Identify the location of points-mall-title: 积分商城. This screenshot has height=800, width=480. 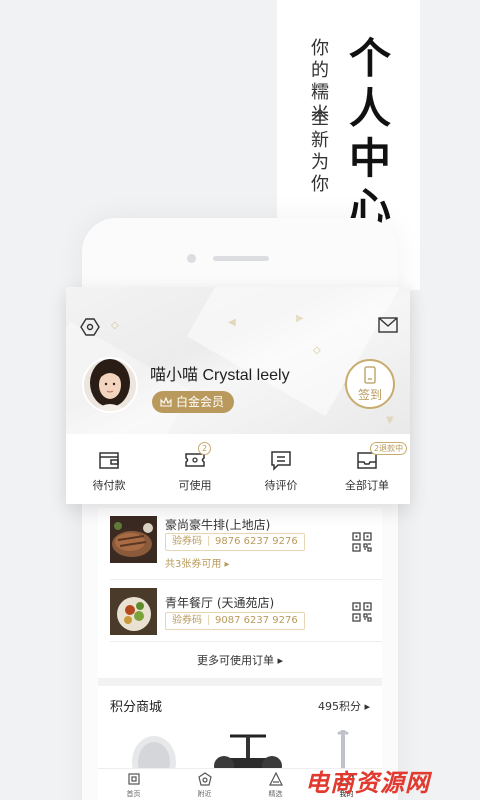
(136, 707).